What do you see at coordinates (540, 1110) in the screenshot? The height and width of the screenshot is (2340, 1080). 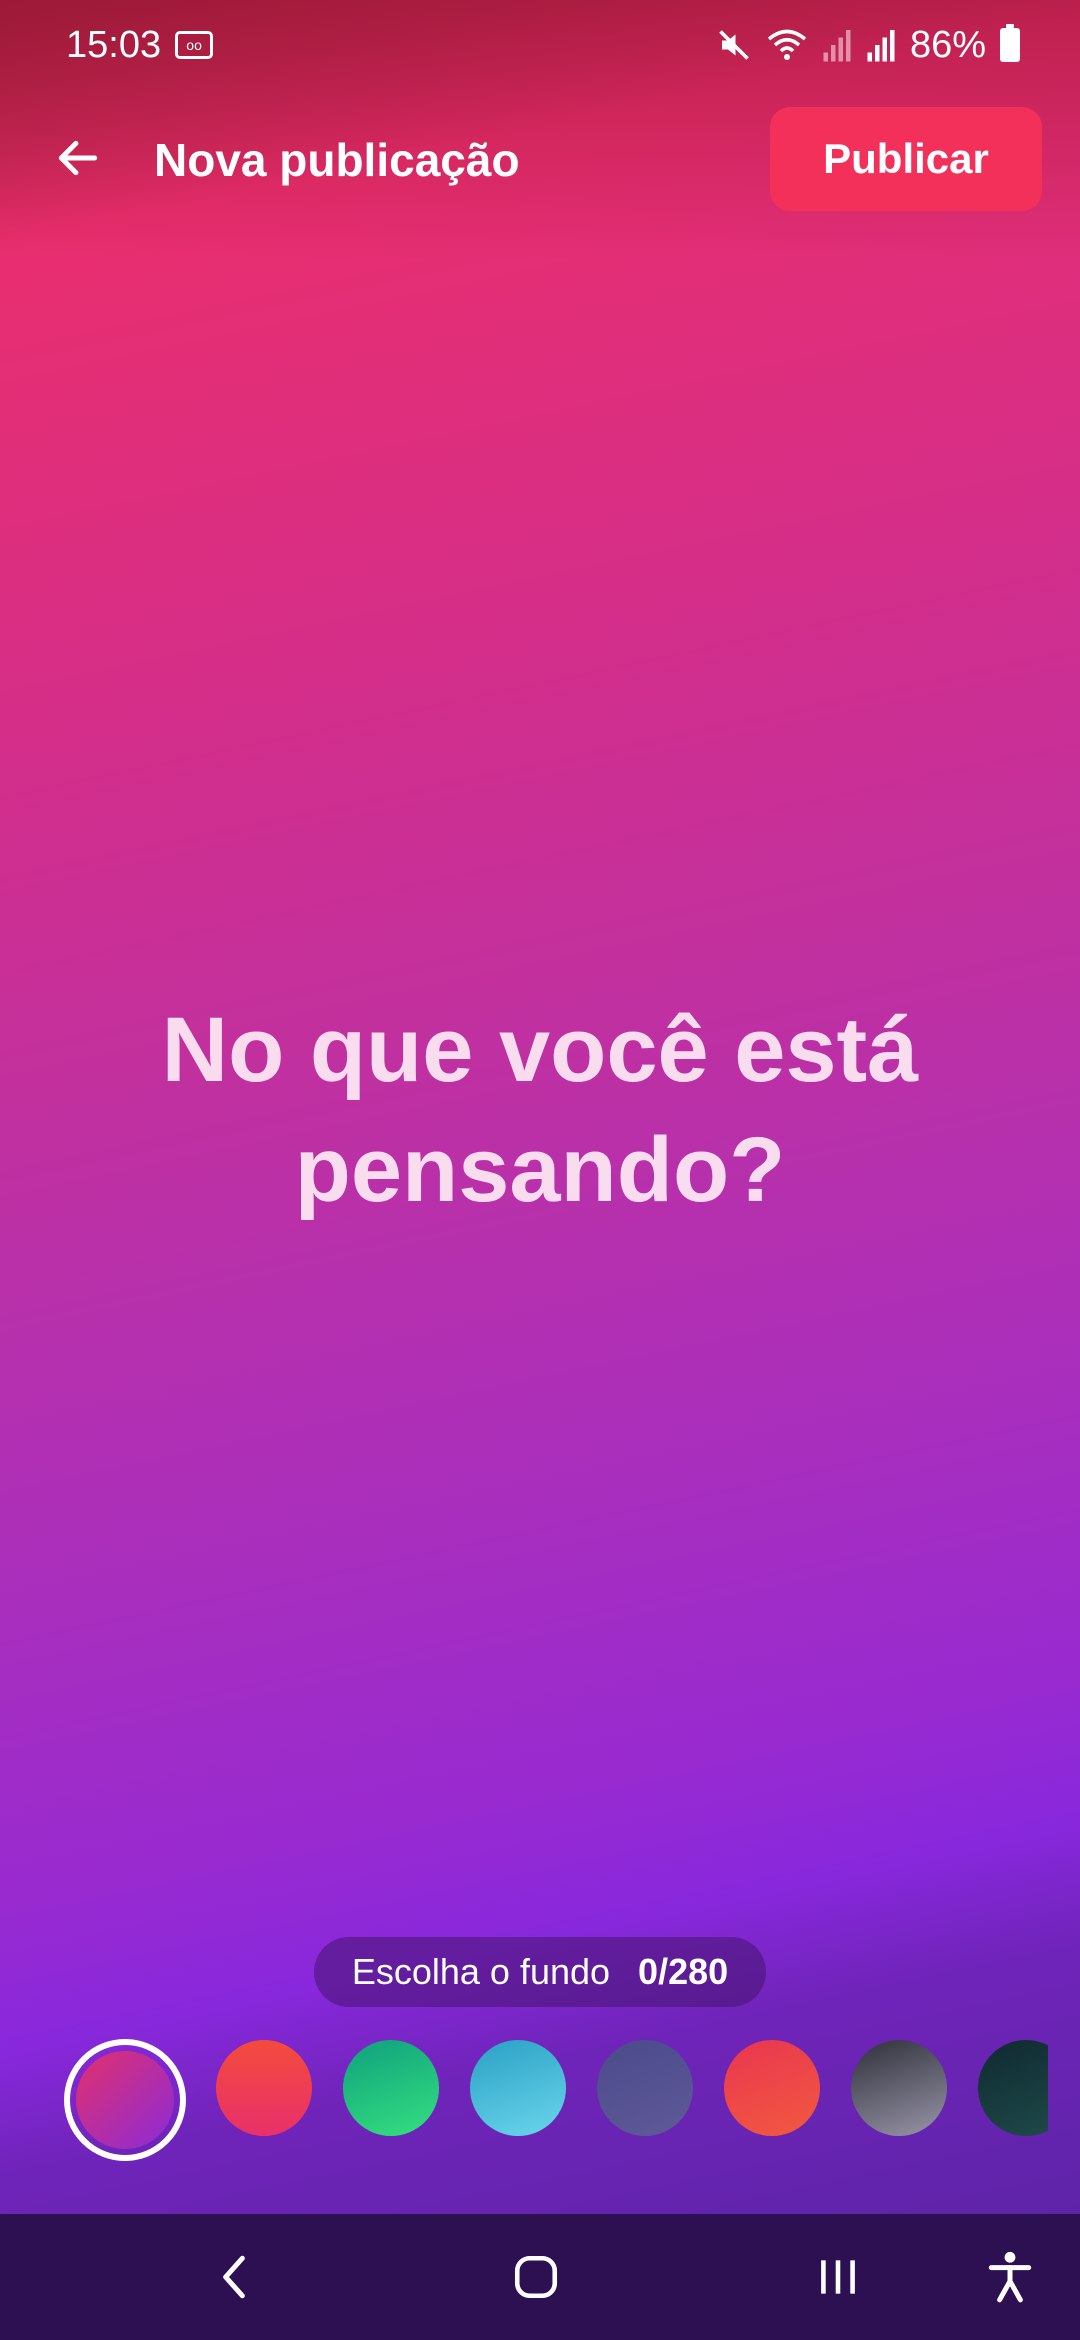 I see `post-text-input: No que você está pensando?` at bounding box center [540, 1110].